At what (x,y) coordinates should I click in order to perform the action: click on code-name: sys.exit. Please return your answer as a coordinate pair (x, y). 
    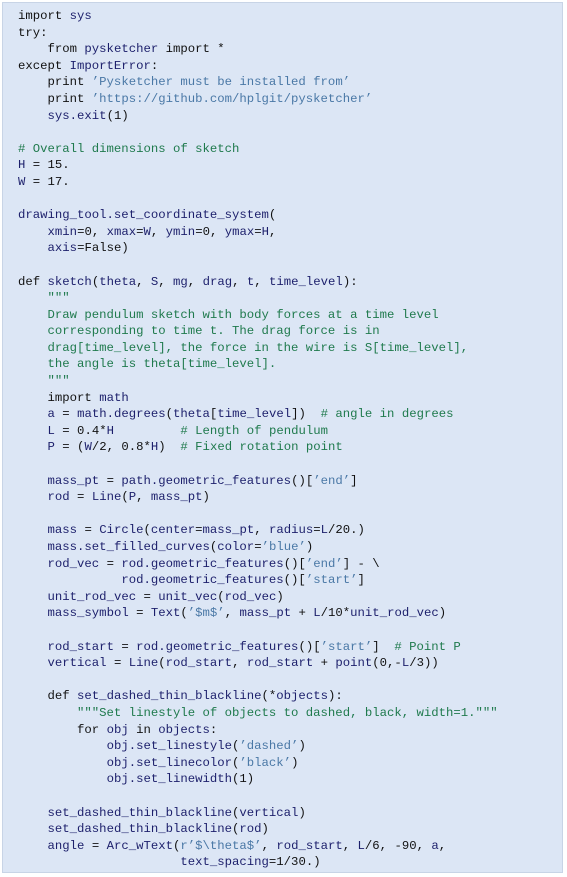
    Looking at the image, I should click on (77, 115).